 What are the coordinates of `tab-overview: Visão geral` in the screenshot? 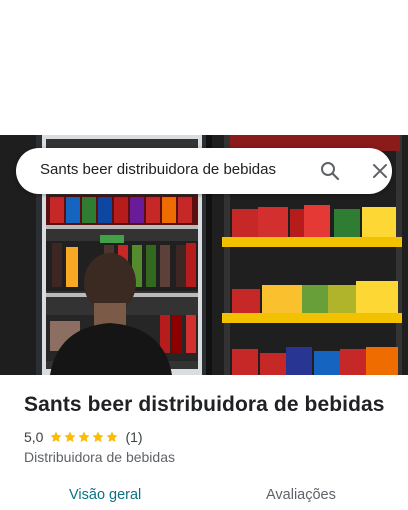 It's located at (105, 495).